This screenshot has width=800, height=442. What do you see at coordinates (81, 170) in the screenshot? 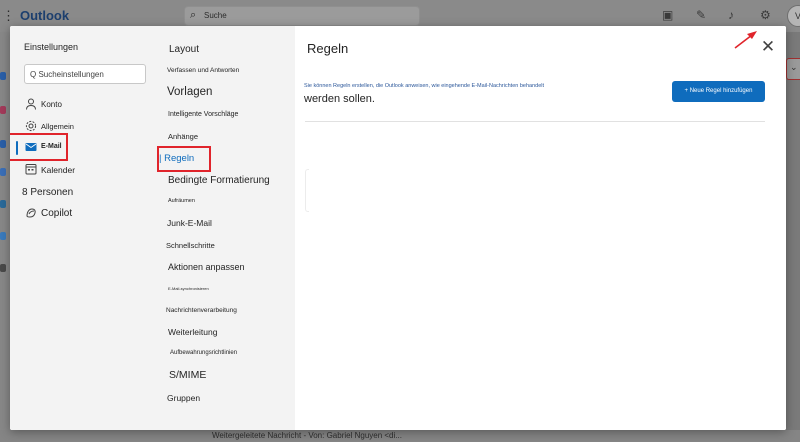
I see `nav-kalender: Kalender` at bounding box center [81, 170].